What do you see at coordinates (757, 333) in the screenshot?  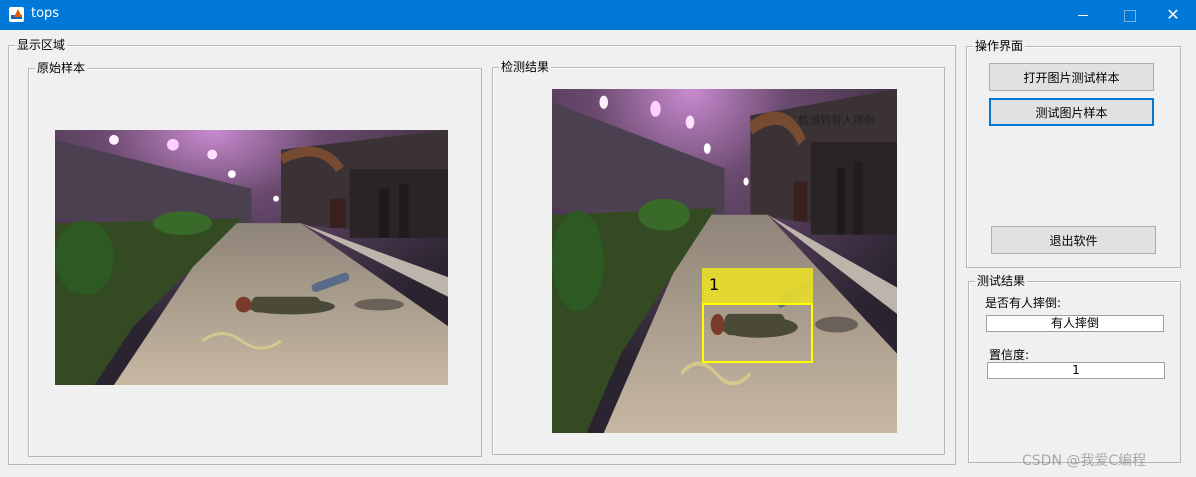 I see `detection-bounding-box` at bounding box center [757, 333].